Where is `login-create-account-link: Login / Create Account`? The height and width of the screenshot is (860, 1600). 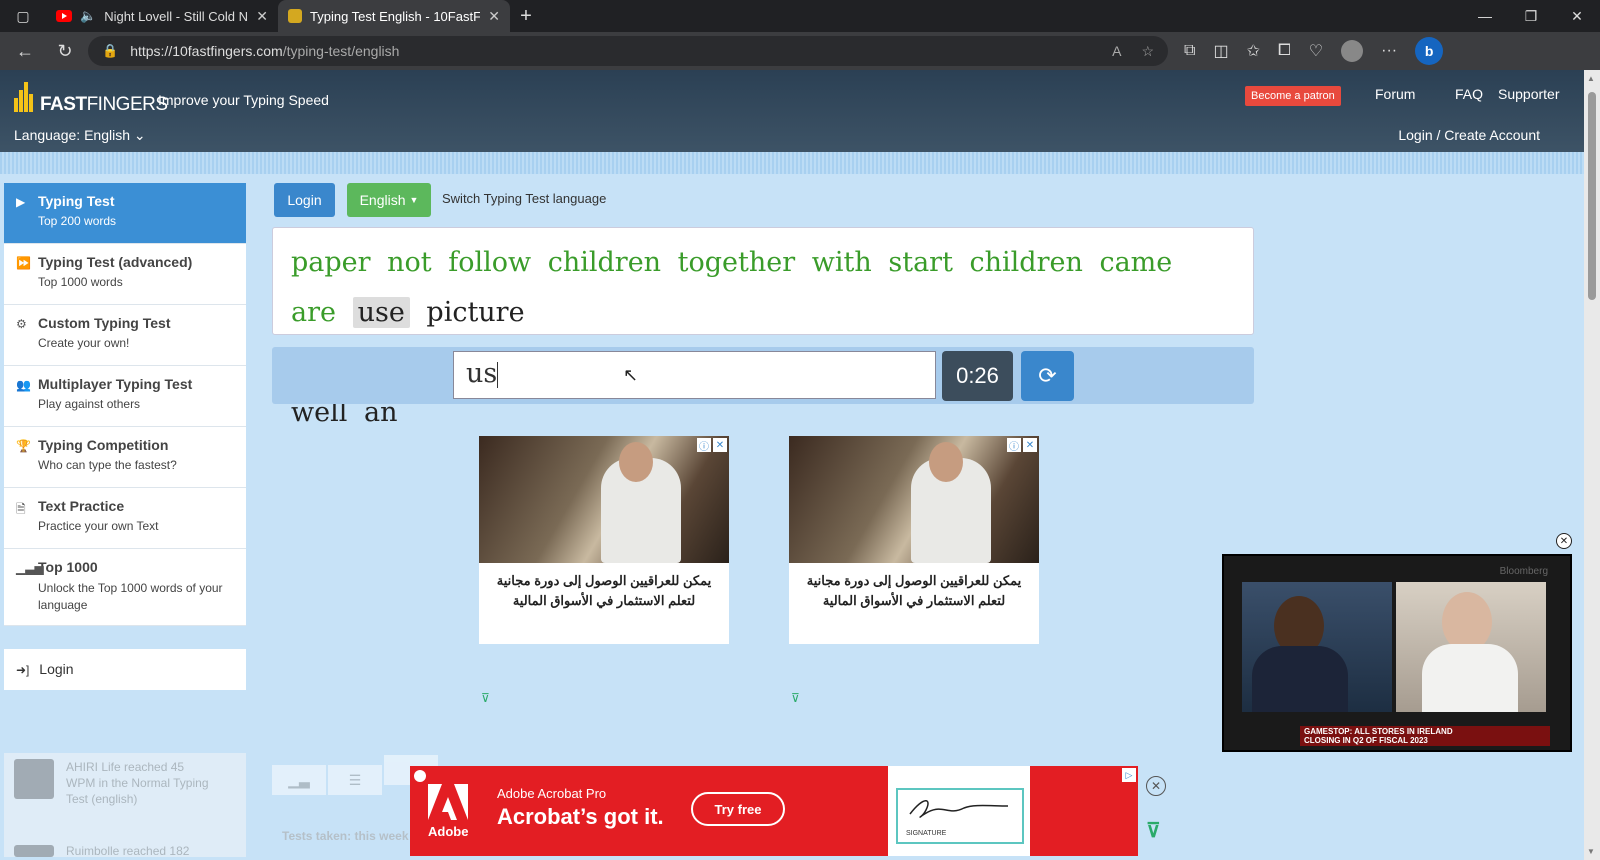
login-create-account-link: Login / Create Account is located at coordinates (1469, 135).